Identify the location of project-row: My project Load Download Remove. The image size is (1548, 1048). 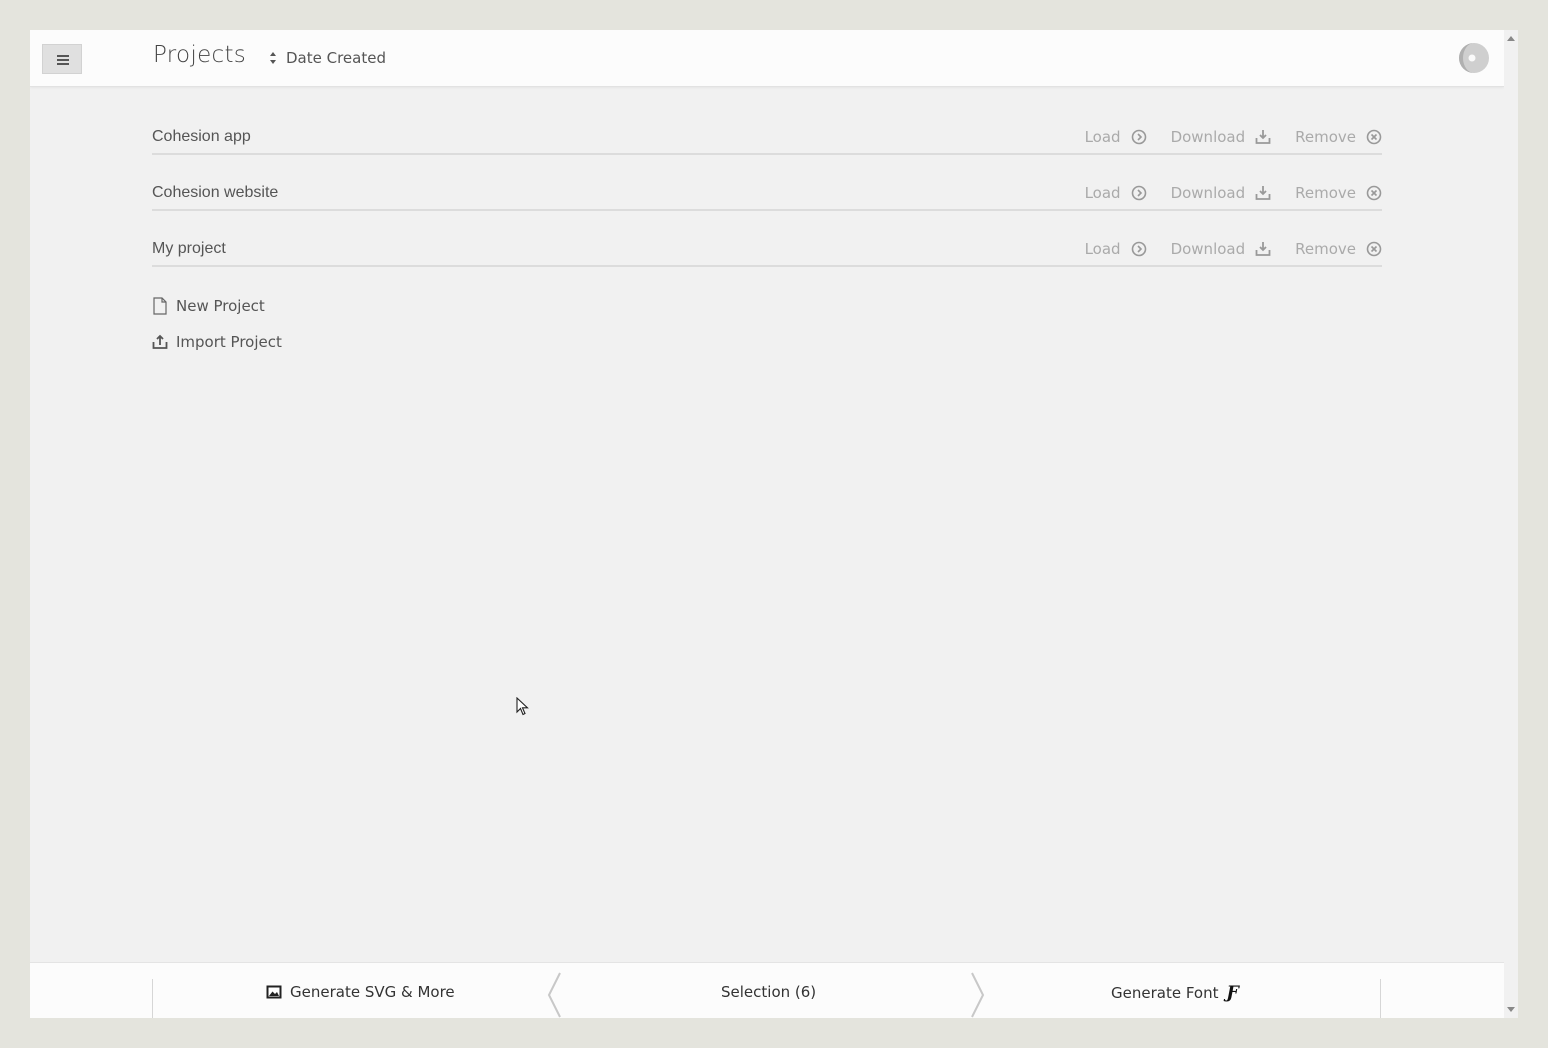
(767, 248).